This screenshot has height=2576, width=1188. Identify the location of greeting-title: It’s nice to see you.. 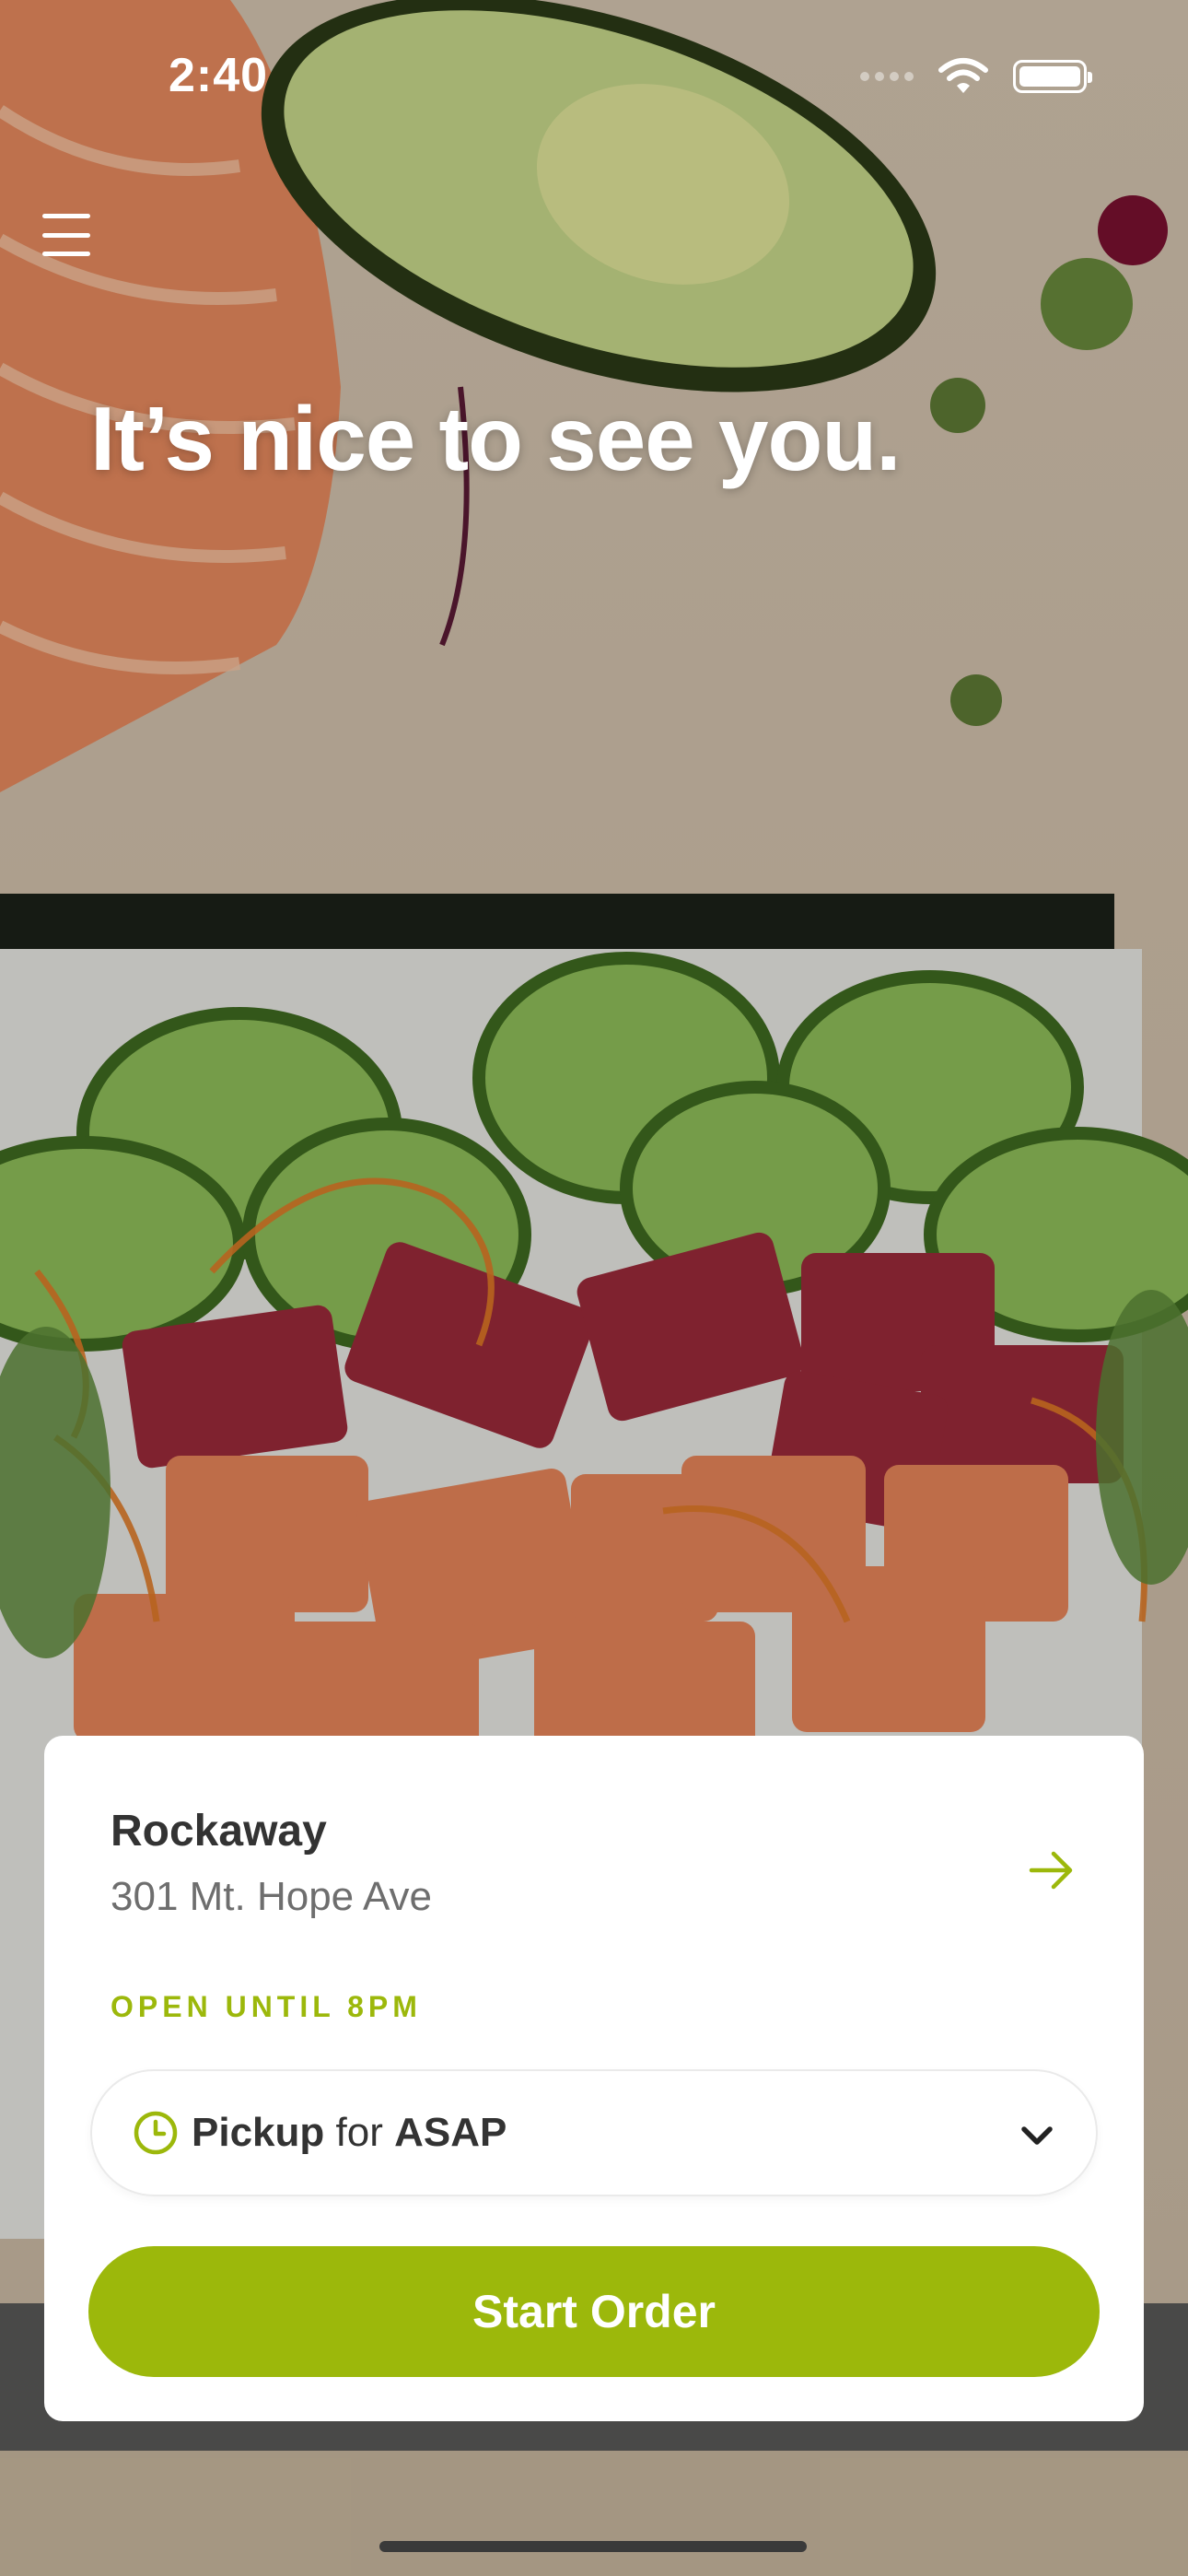
(496, 438).